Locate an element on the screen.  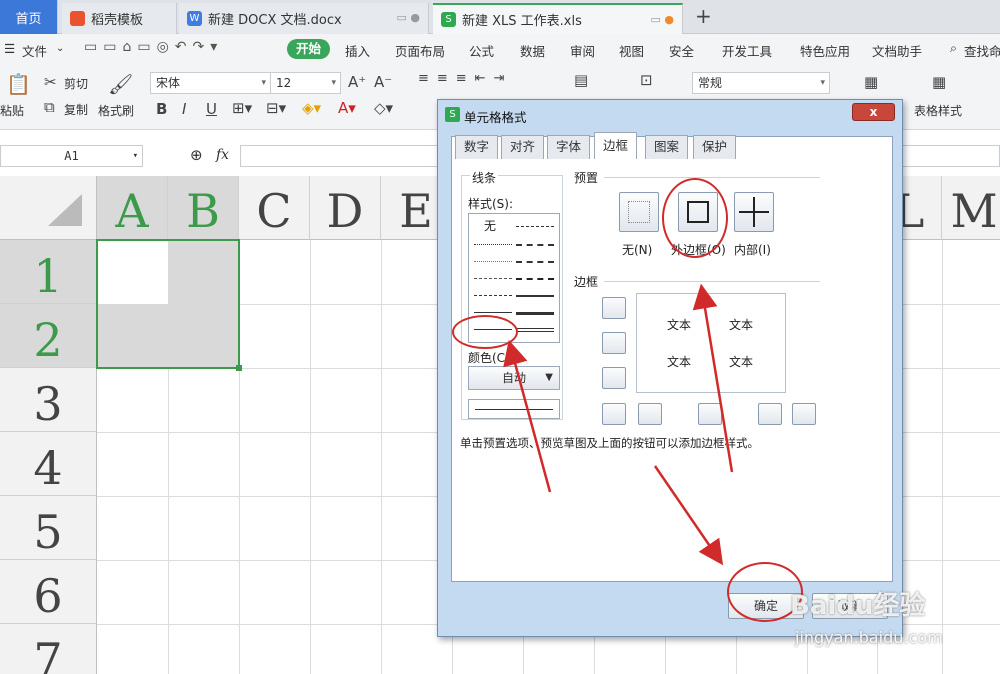
font-size-select: 12 ▾ is located at coordinates (305, 83).